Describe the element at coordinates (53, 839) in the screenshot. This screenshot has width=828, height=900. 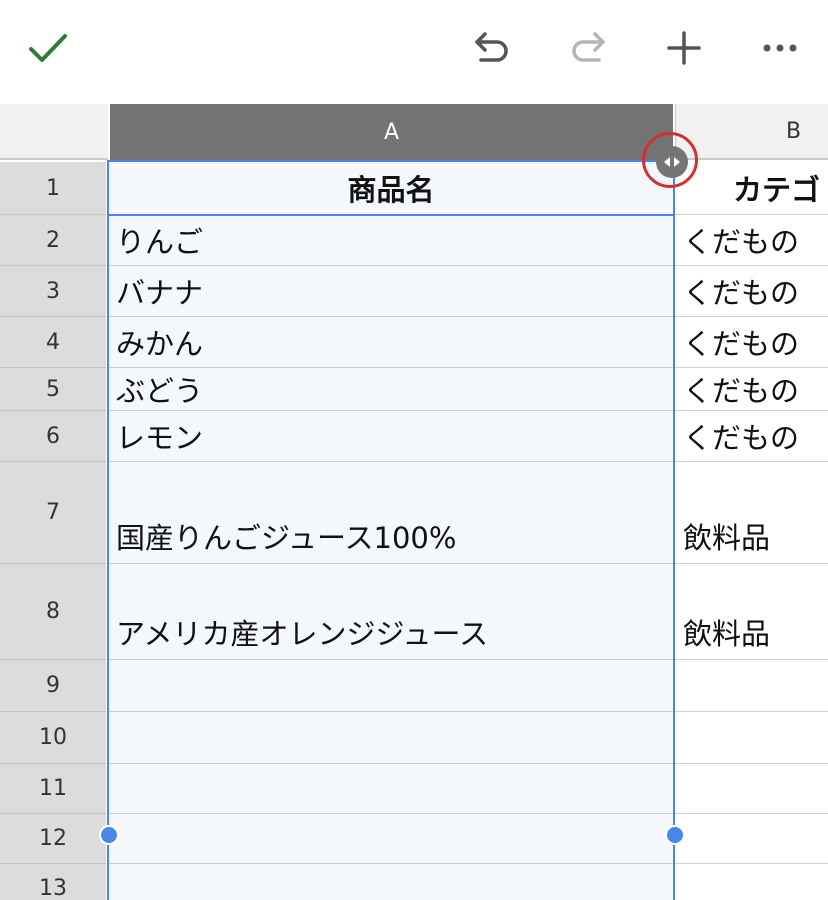
I see `row-header: 12` at that location.